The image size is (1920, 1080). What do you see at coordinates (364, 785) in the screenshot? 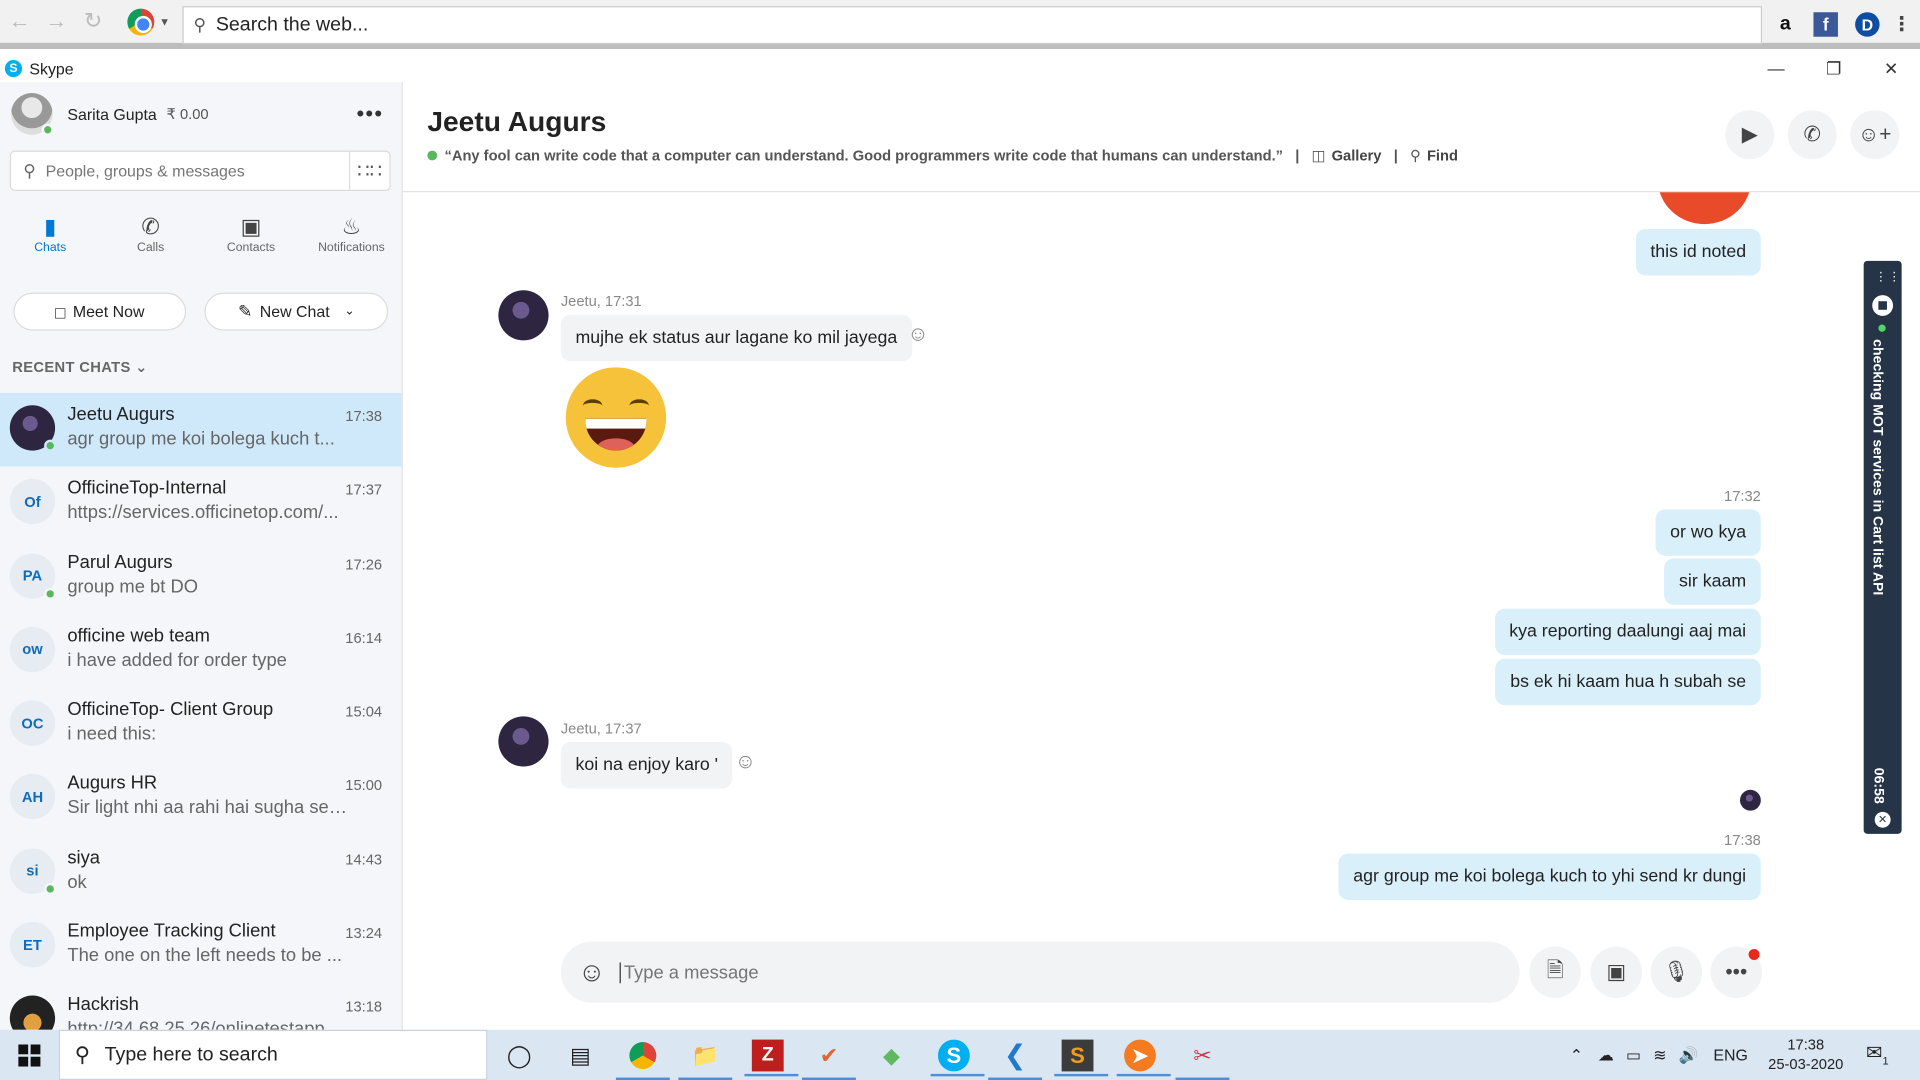
I see `chat-time: 15:00` at bounding box center [364, 785].